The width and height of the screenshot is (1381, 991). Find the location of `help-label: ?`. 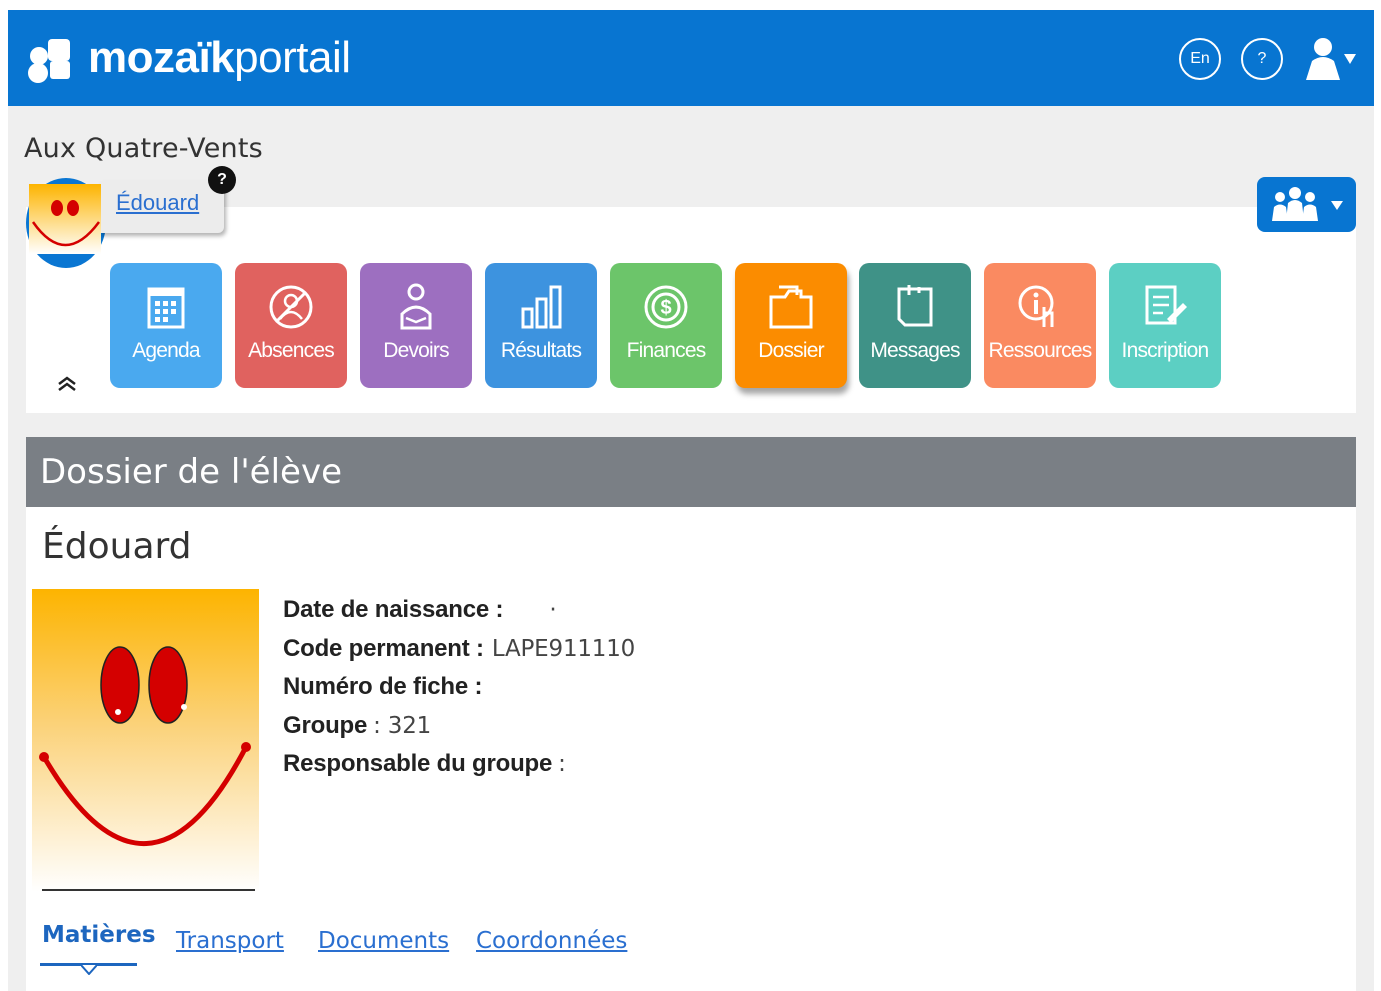

help-label: ? is located at coordinates (1262, 58).